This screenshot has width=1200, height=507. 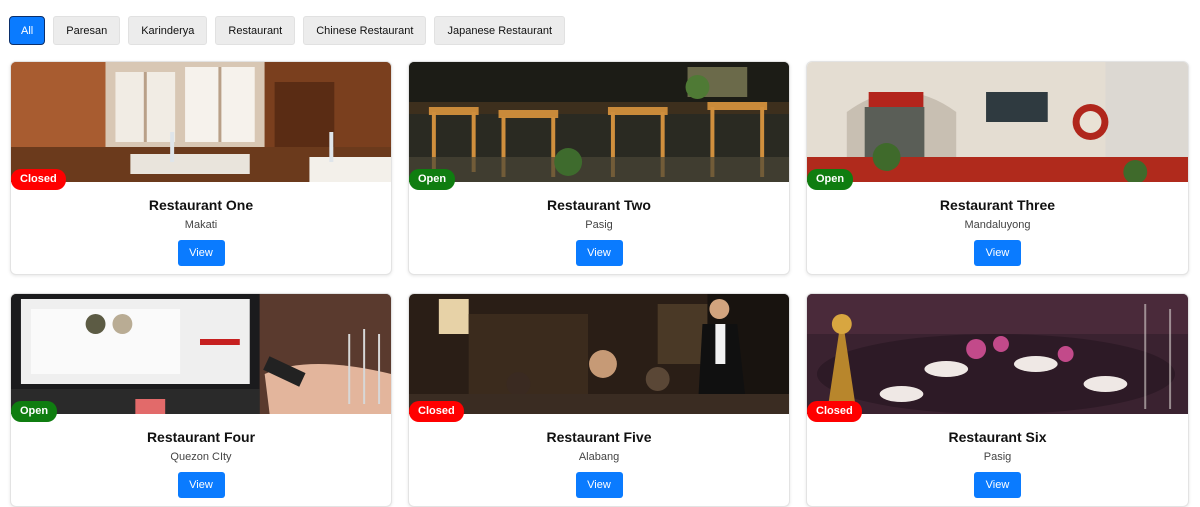 I want to click on filter-karinderya-button: Karinderya, so click(x=168, y=30).